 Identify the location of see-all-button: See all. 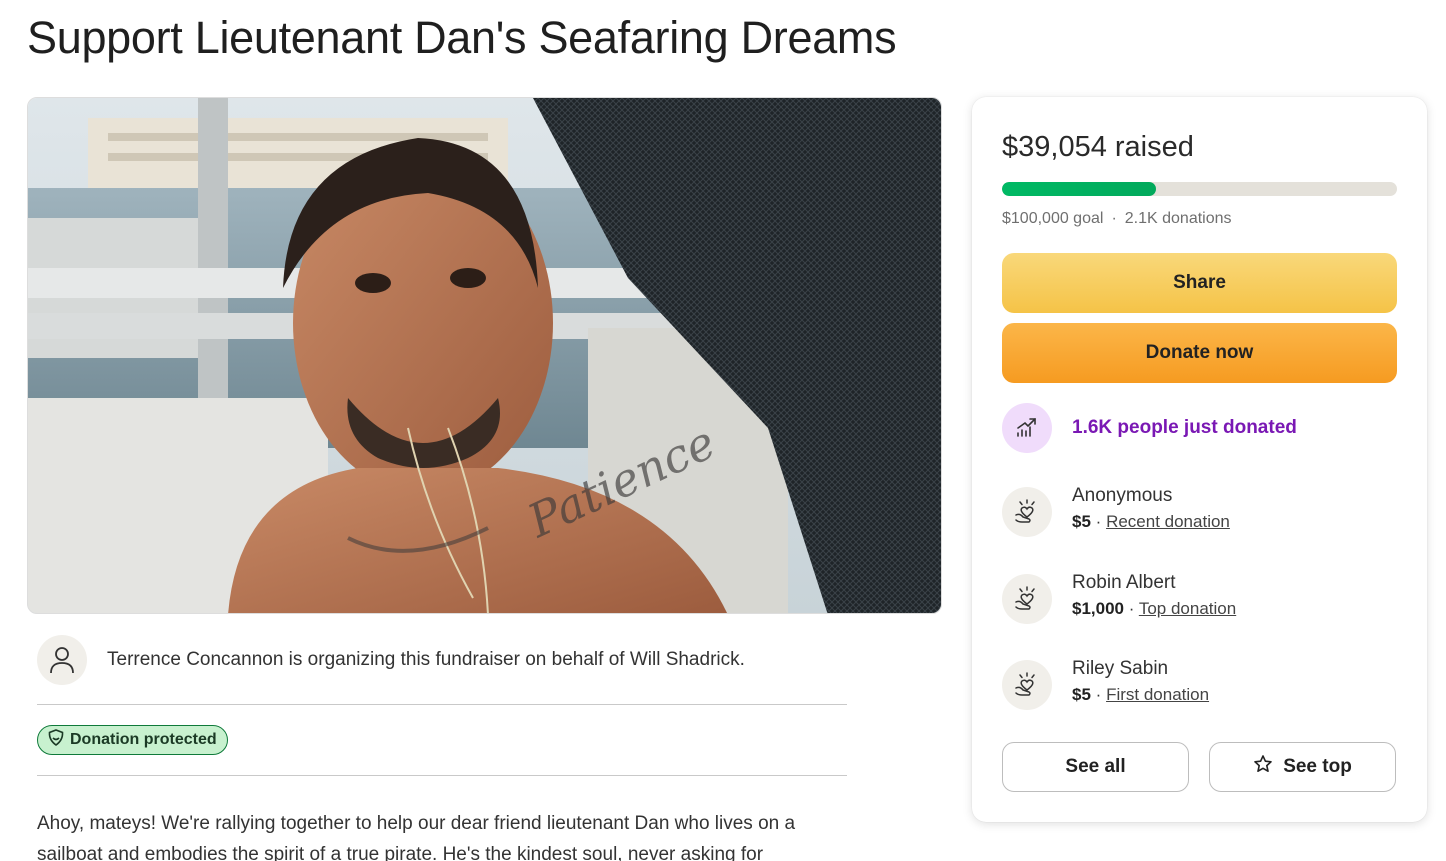
(1095, 767).